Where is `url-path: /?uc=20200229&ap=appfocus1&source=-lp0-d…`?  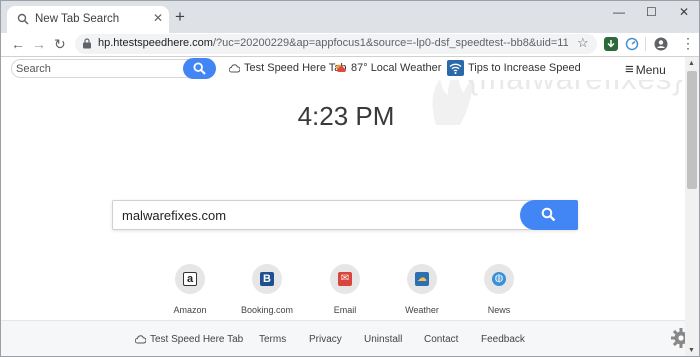 url-path: /?uc=20200229&ap=appfocus1&source=-lp0-d… is located at coordinates (390, 43).